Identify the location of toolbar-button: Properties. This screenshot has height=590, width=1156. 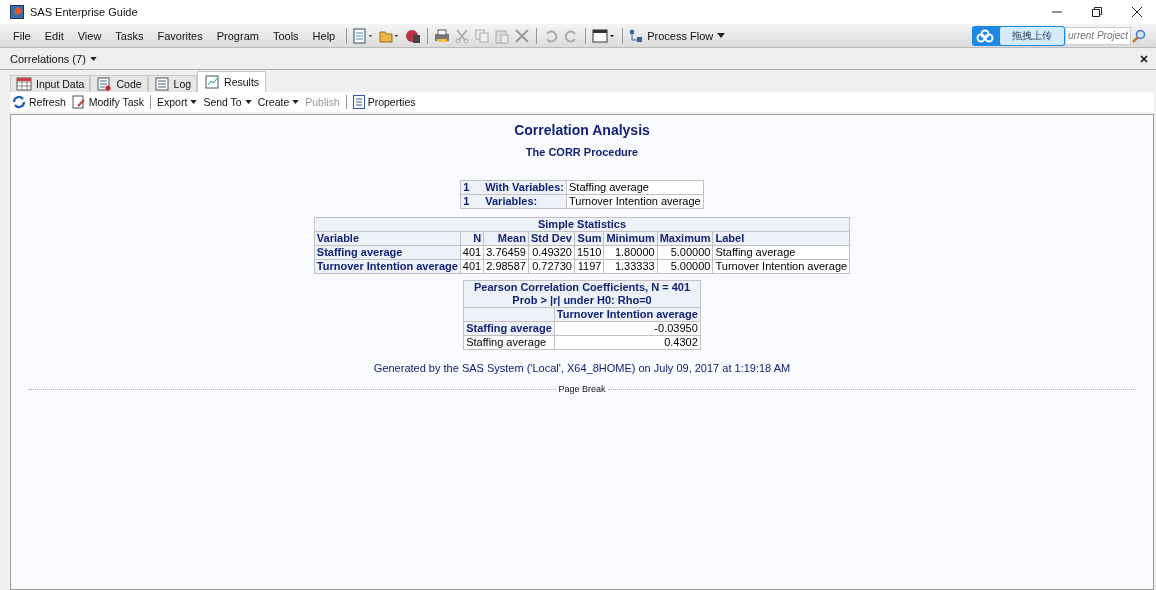
(384, 102).